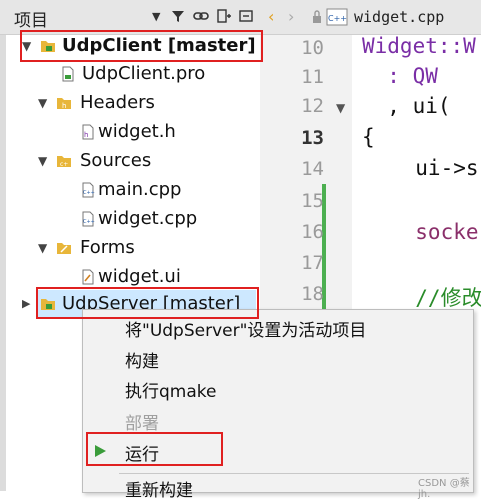  What do you see at coordinates (399, 17) in the screenshot?
I see `file-tab-label: widget.cpp` at bounding box center [399, 17].